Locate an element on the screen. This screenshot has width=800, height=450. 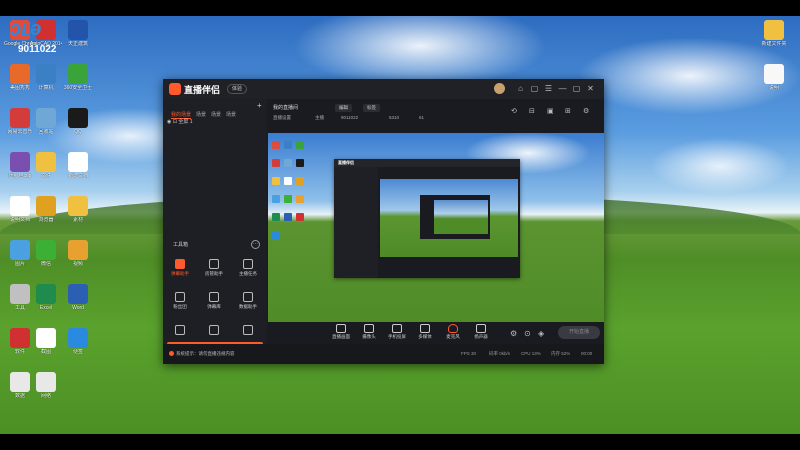
desktop-icon-label: 计算机 is located at coordinates (46, 88).